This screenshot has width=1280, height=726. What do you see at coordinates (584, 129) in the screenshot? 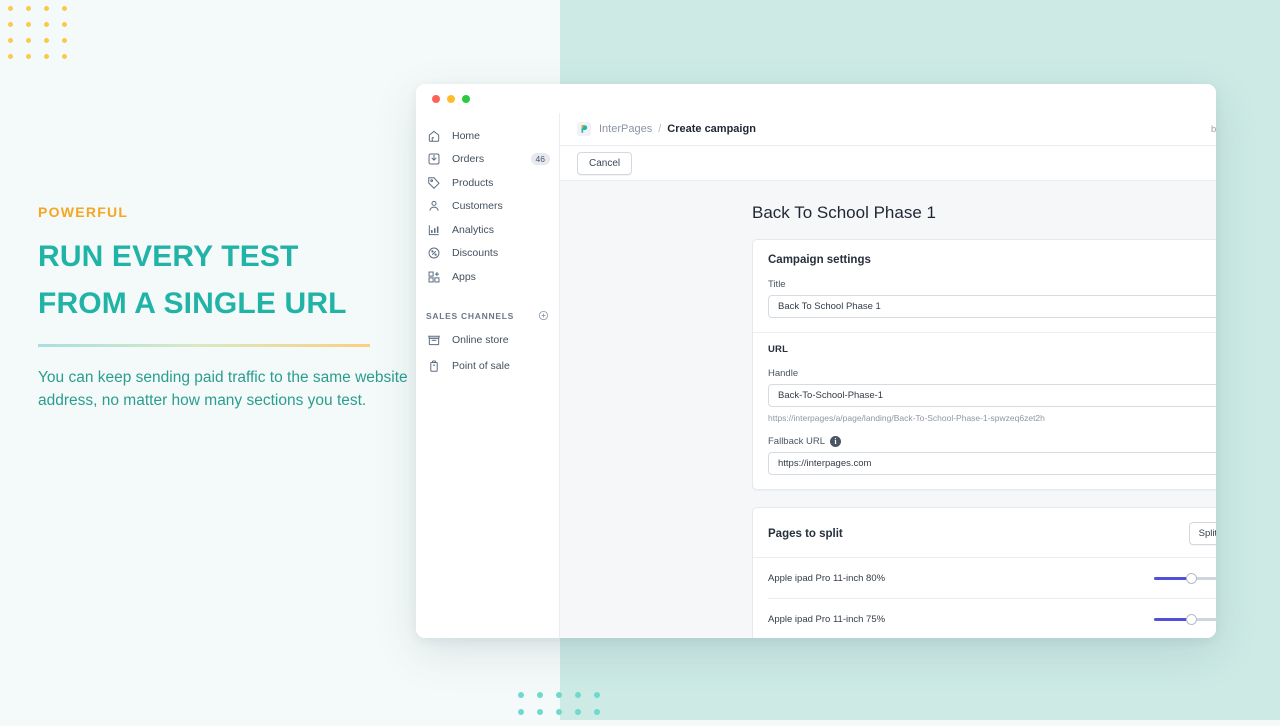
I see `interpages-logo-icon` at bounding box center [584, 129].